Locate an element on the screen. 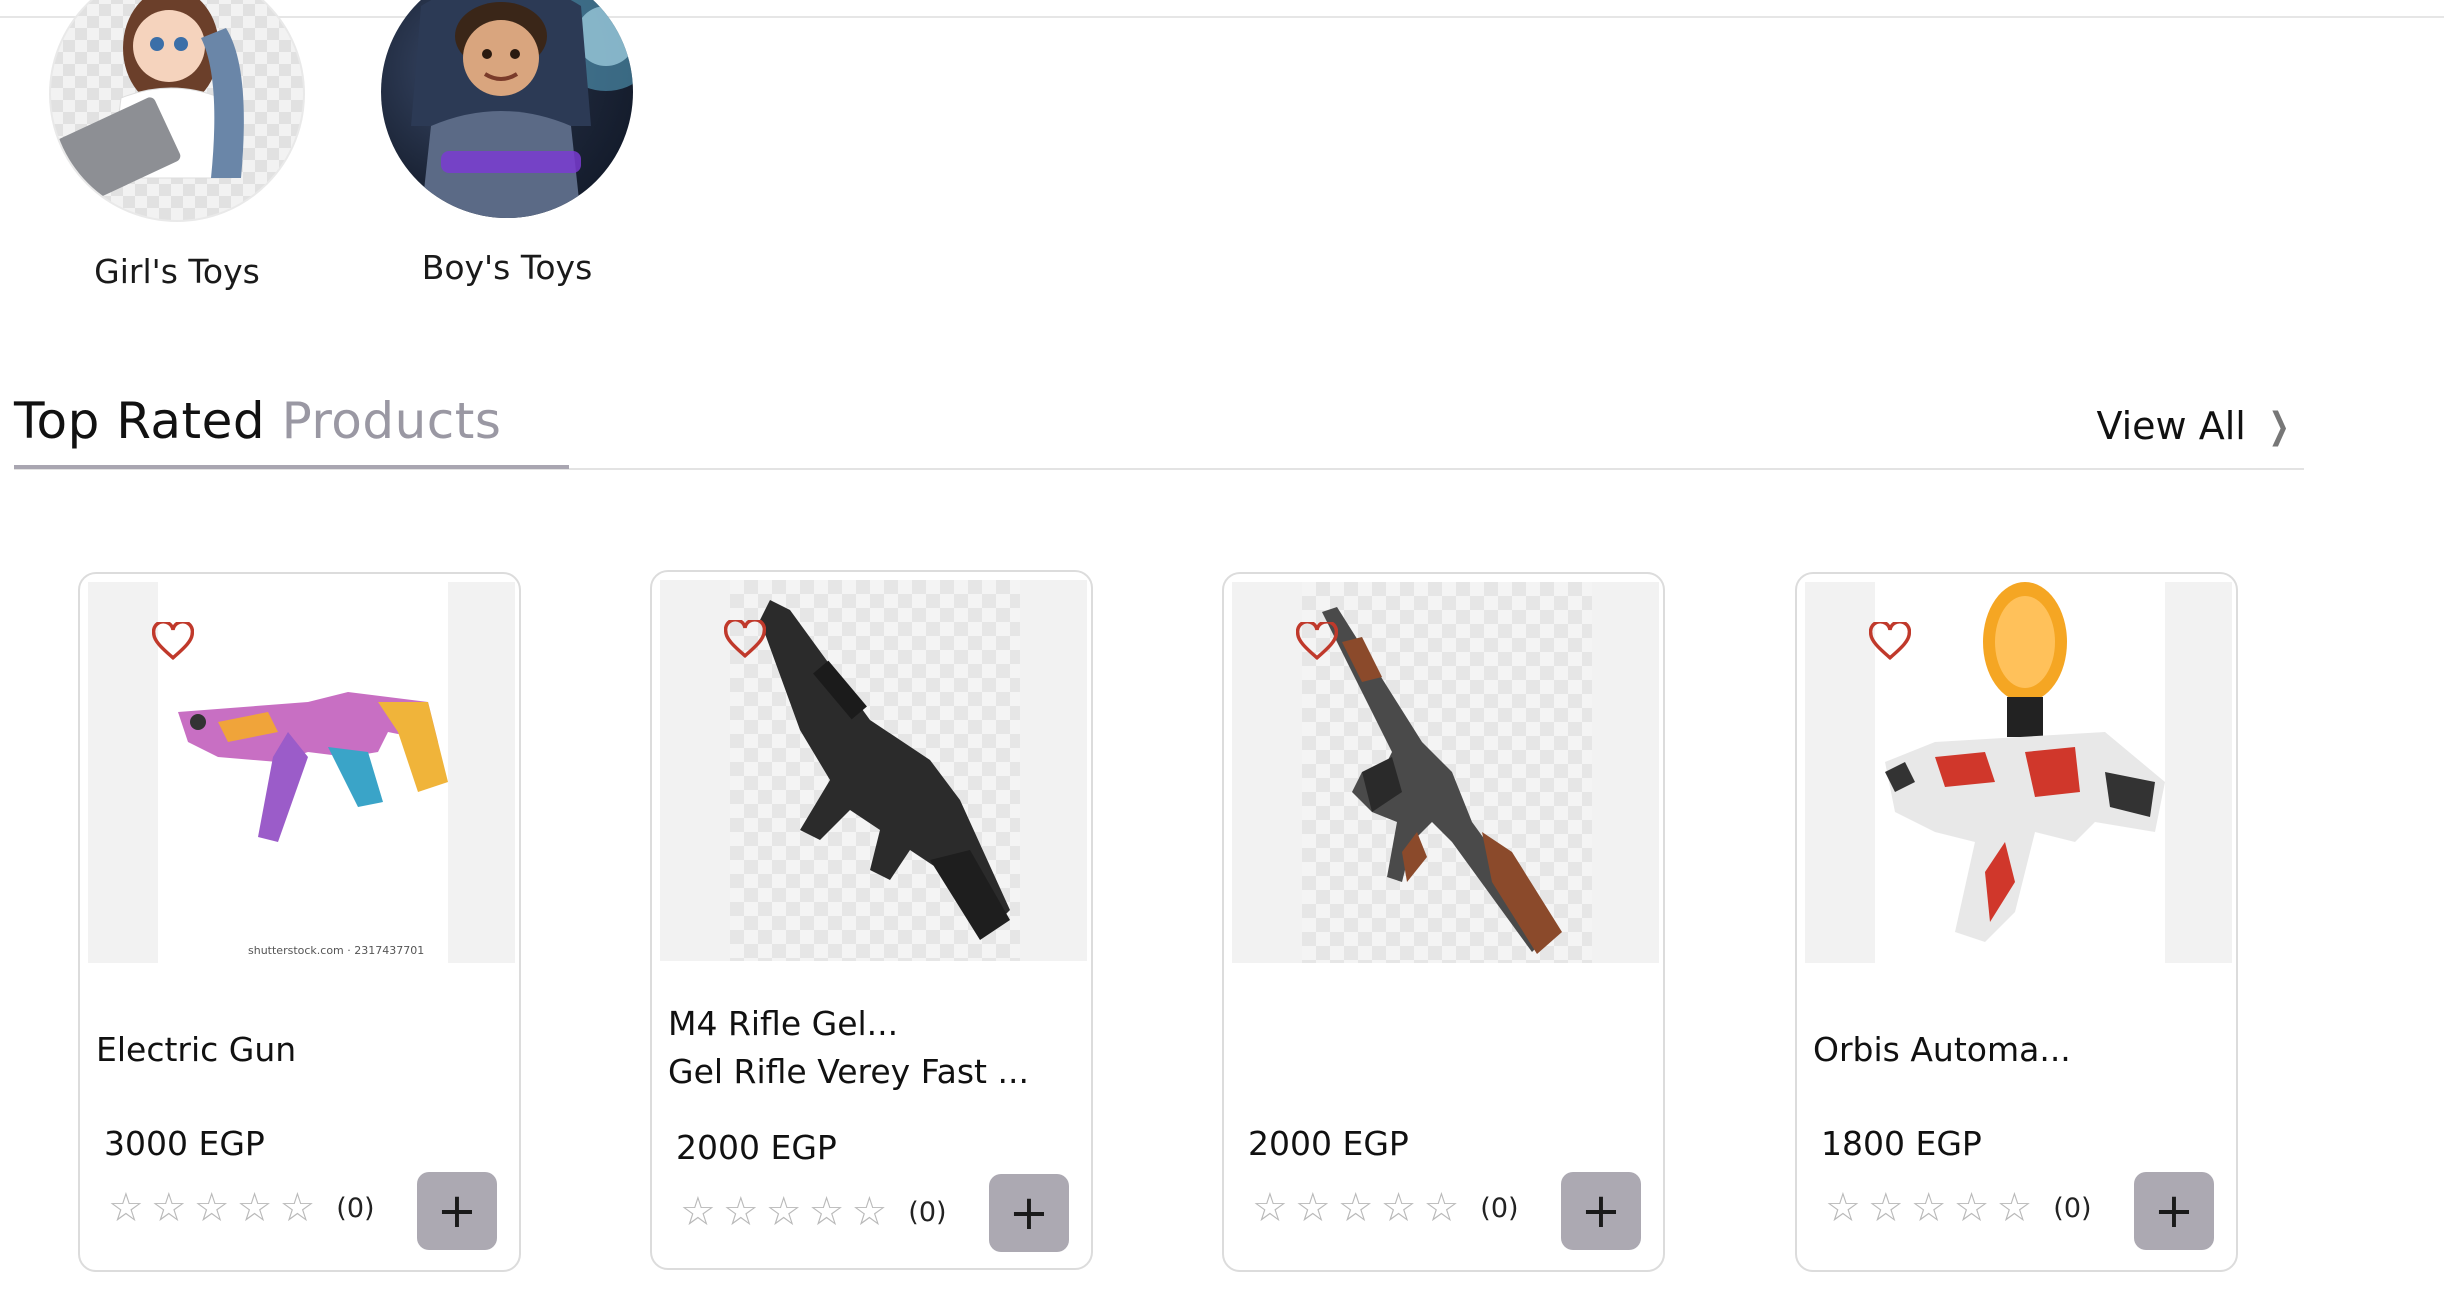  category-boys-toys: Boy's Toys is located at coordinates (507, 143).